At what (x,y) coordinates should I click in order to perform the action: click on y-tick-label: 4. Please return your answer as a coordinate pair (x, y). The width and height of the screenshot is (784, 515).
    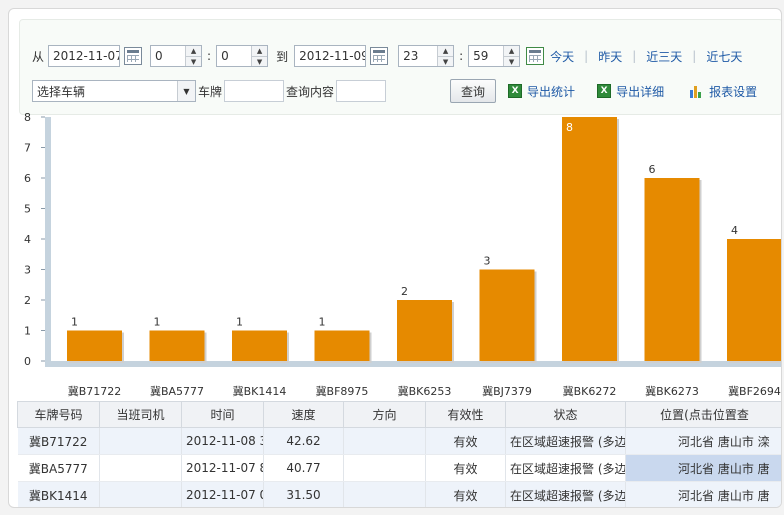
    Looking at the image, I should click on (27, 239).